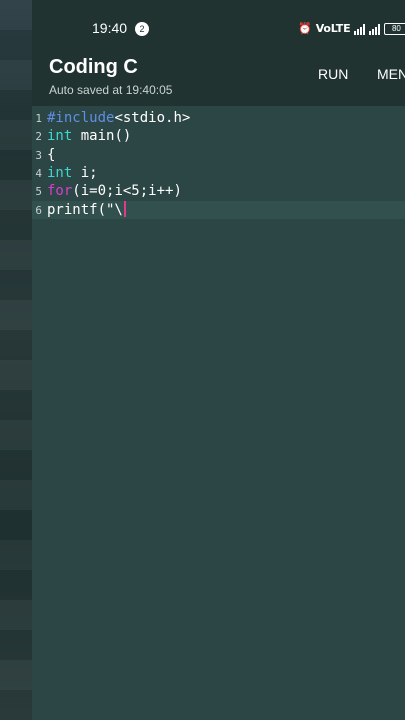 The image size is (405, 720). Describe the element at coordinates (81, 118) in the screenshot. I see `code-token: #include` at that location.